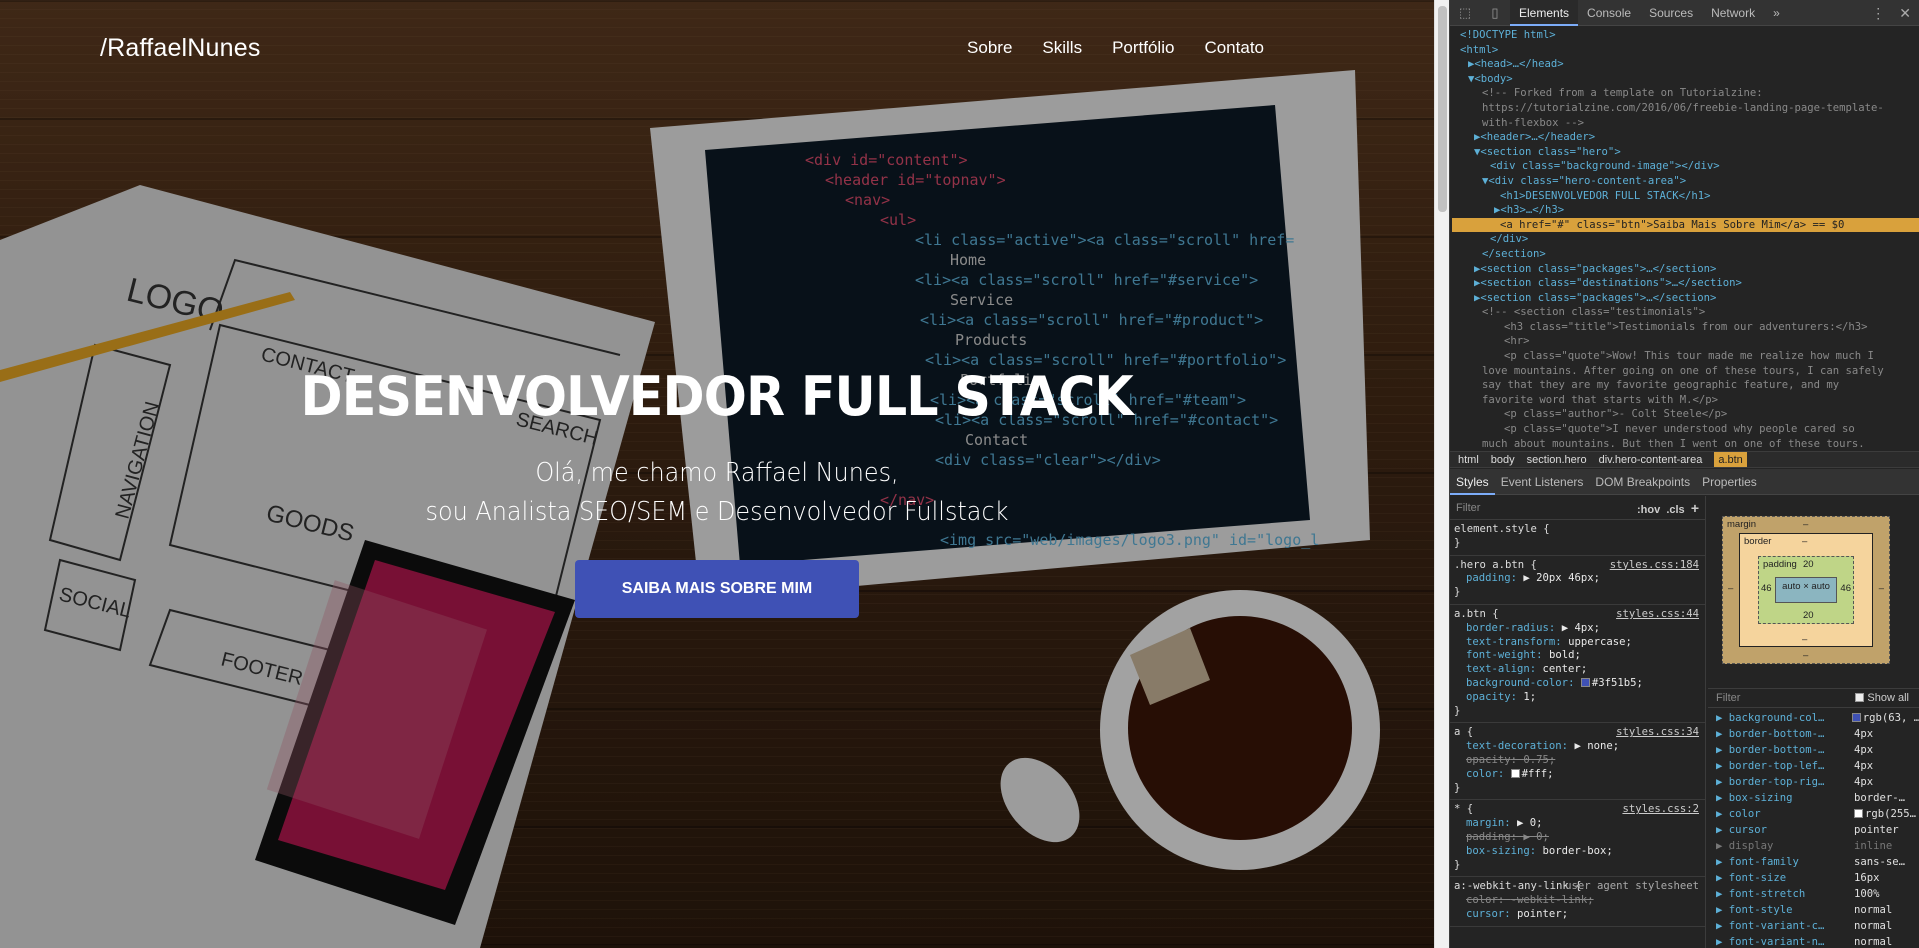 This screenshot has width=1919, height=948. I want to click on breadcrumb-html: html, so click(1468, 459).